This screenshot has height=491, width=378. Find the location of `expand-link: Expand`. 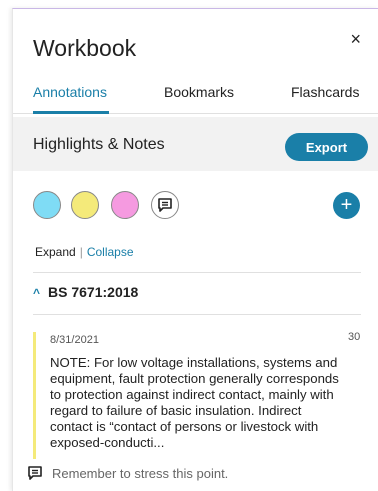

expand-link: Expand is located at coordinates (55, 252).